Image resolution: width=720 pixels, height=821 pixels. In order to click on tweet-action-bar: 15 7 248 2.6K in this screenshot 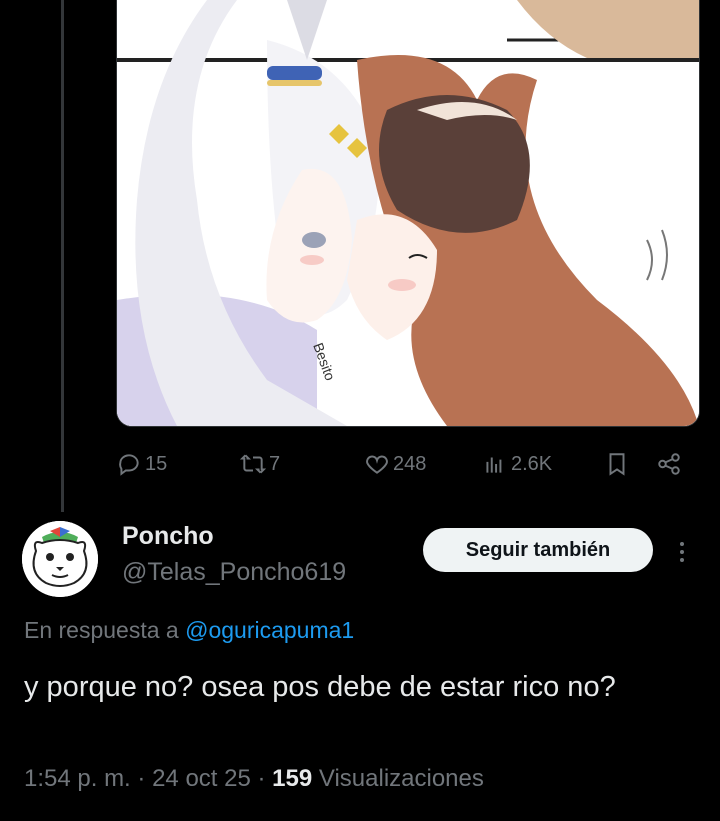, I will do `click(403, 464)`.